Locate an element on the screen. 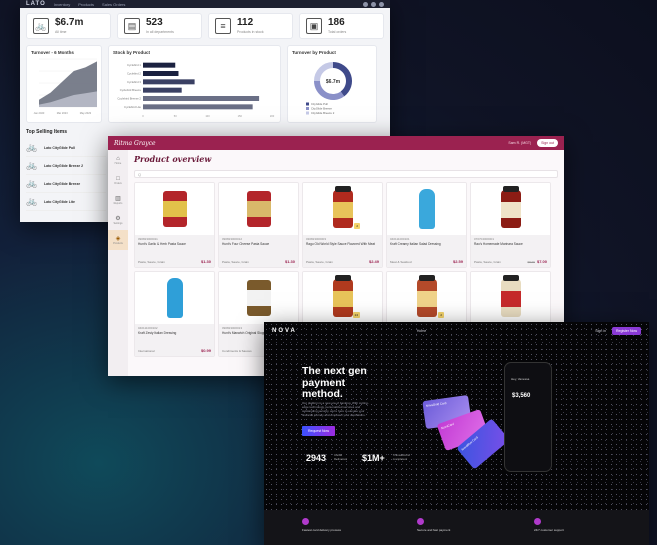 This screenshot has height=545, width=657. x-tick-label: May 2023 is located at coordinates (86, 113).